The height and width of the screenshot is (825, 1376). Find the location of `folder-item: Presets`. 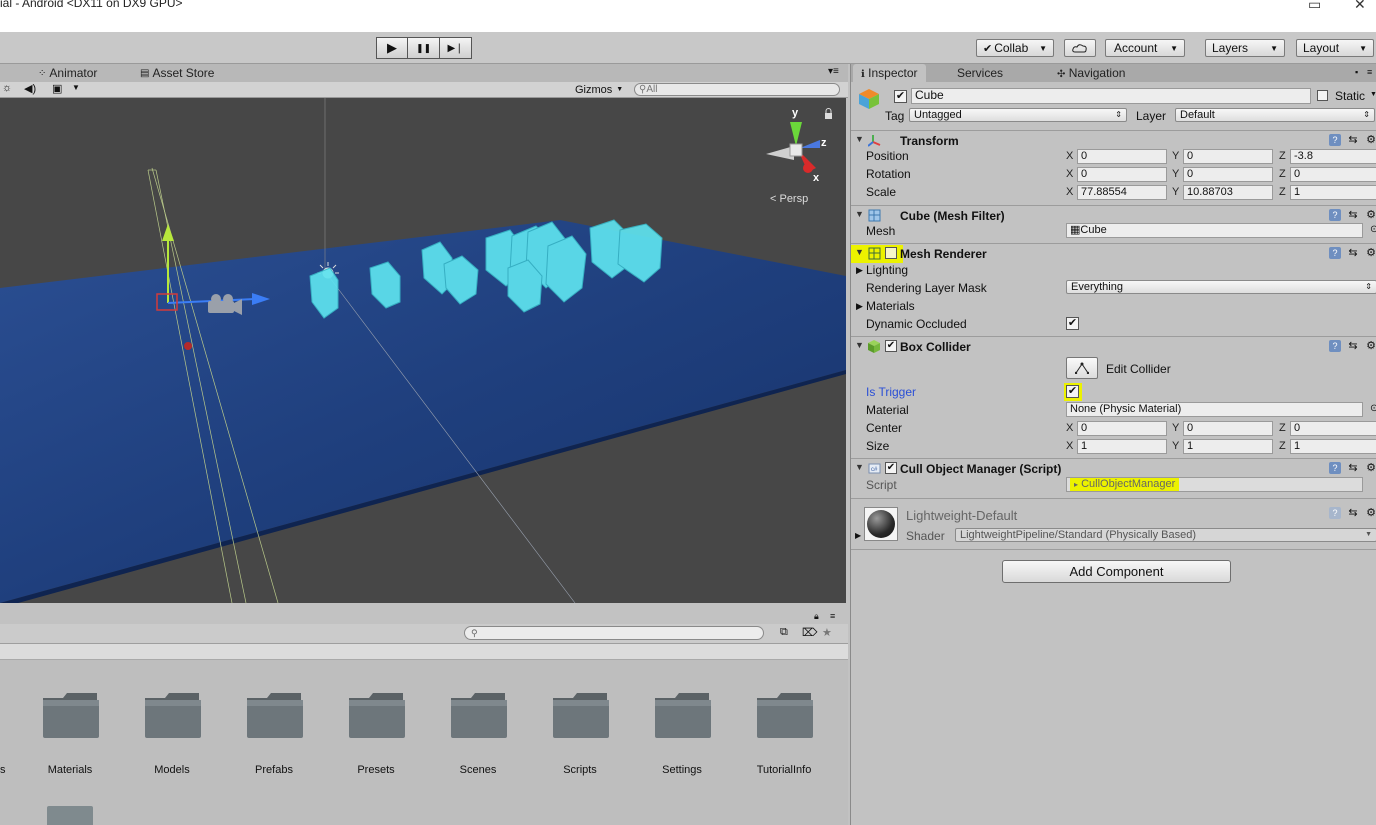

folder-item: Presets is located at coordinates (376, 733).